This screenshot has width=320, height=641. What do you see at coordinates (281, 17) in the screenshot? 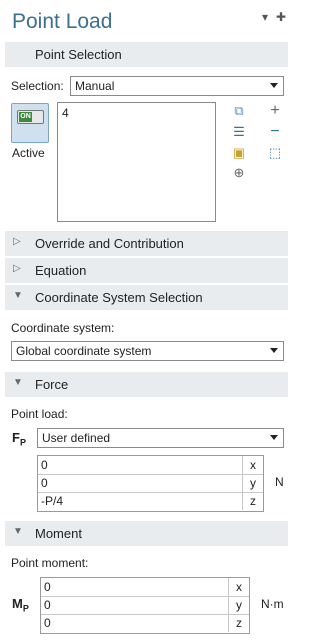
I see `pin-icon: ✚` at bounding box center [281, 17].